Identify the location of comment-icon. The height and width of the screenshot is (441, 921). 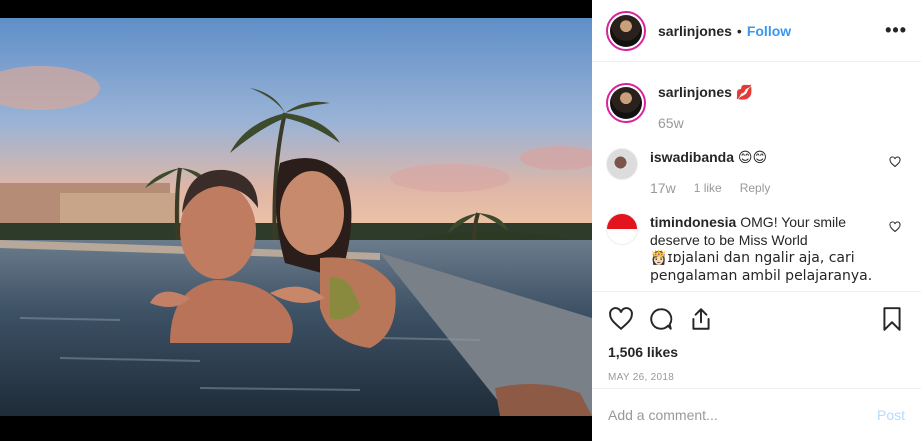
(661, 319).